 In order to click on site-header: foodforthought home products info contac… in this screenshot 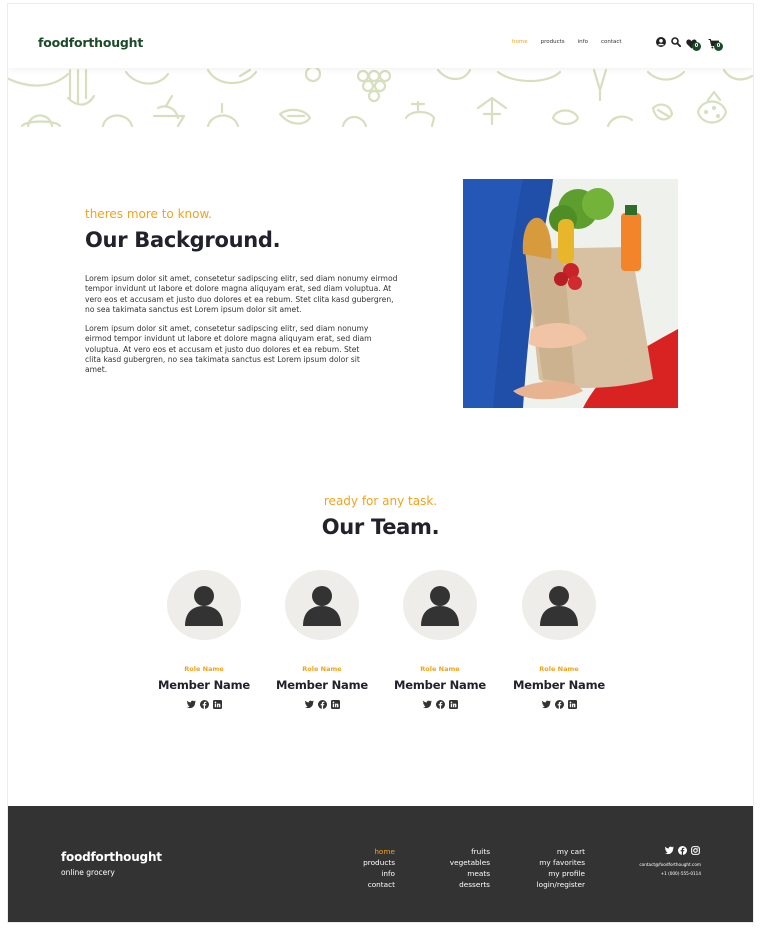, I will do `click(380, 36)`.